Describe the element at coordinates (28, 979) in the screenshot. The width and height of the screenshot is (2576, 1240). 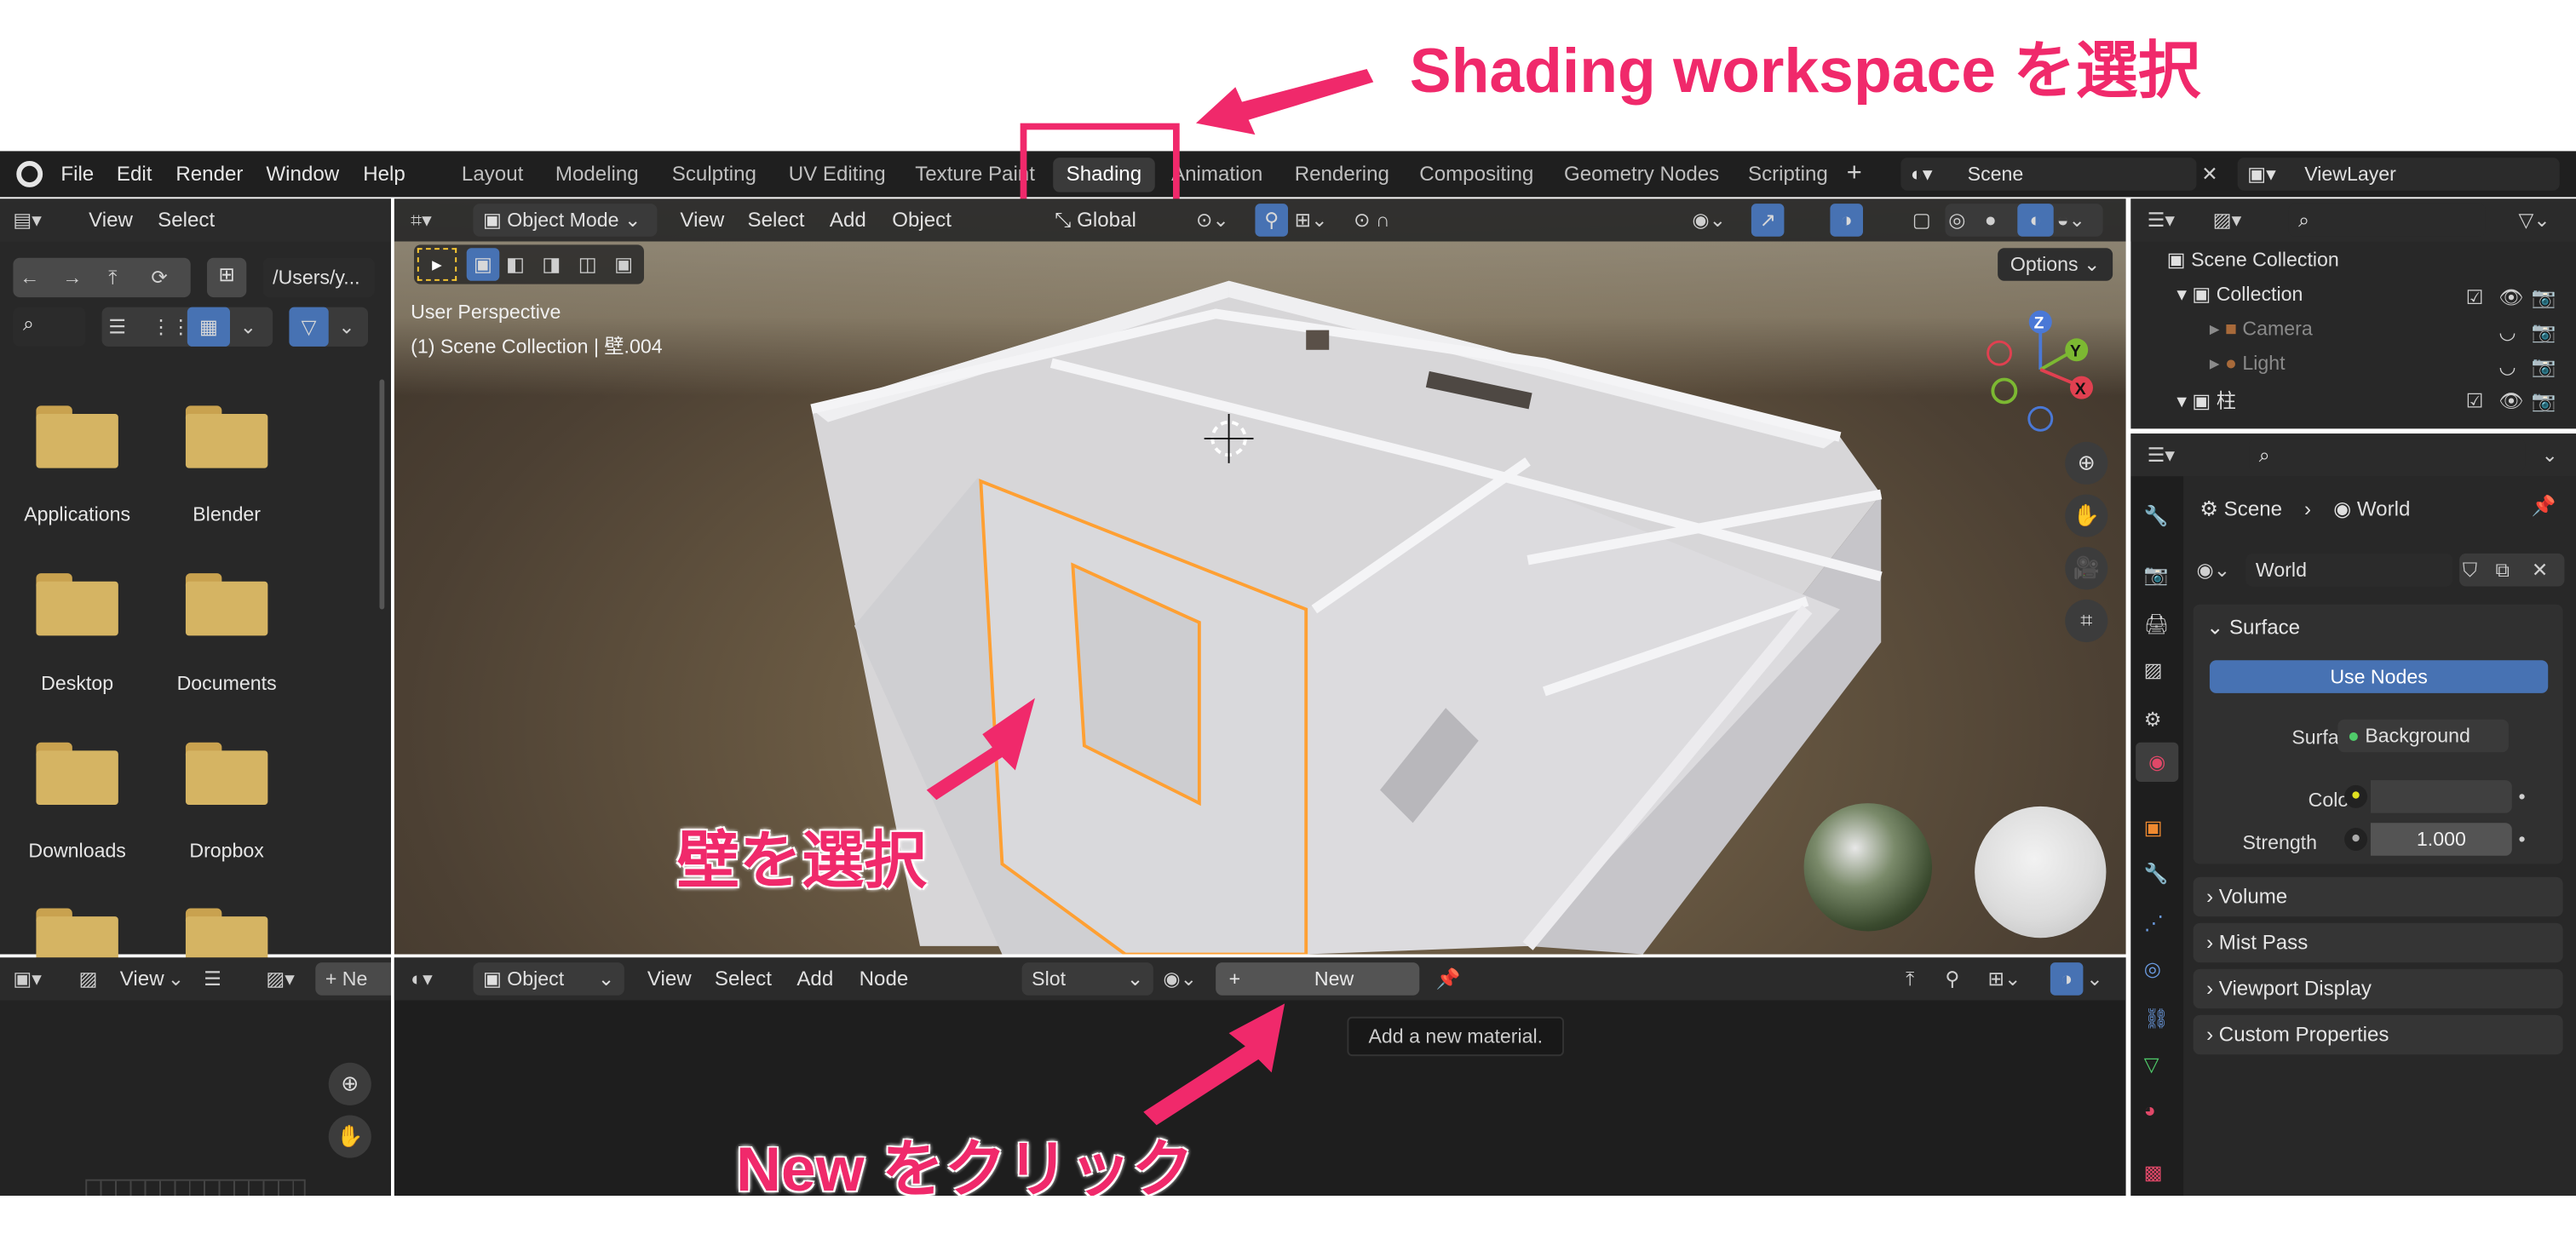
I see `editor-type-icon: ▣▾` at that location.